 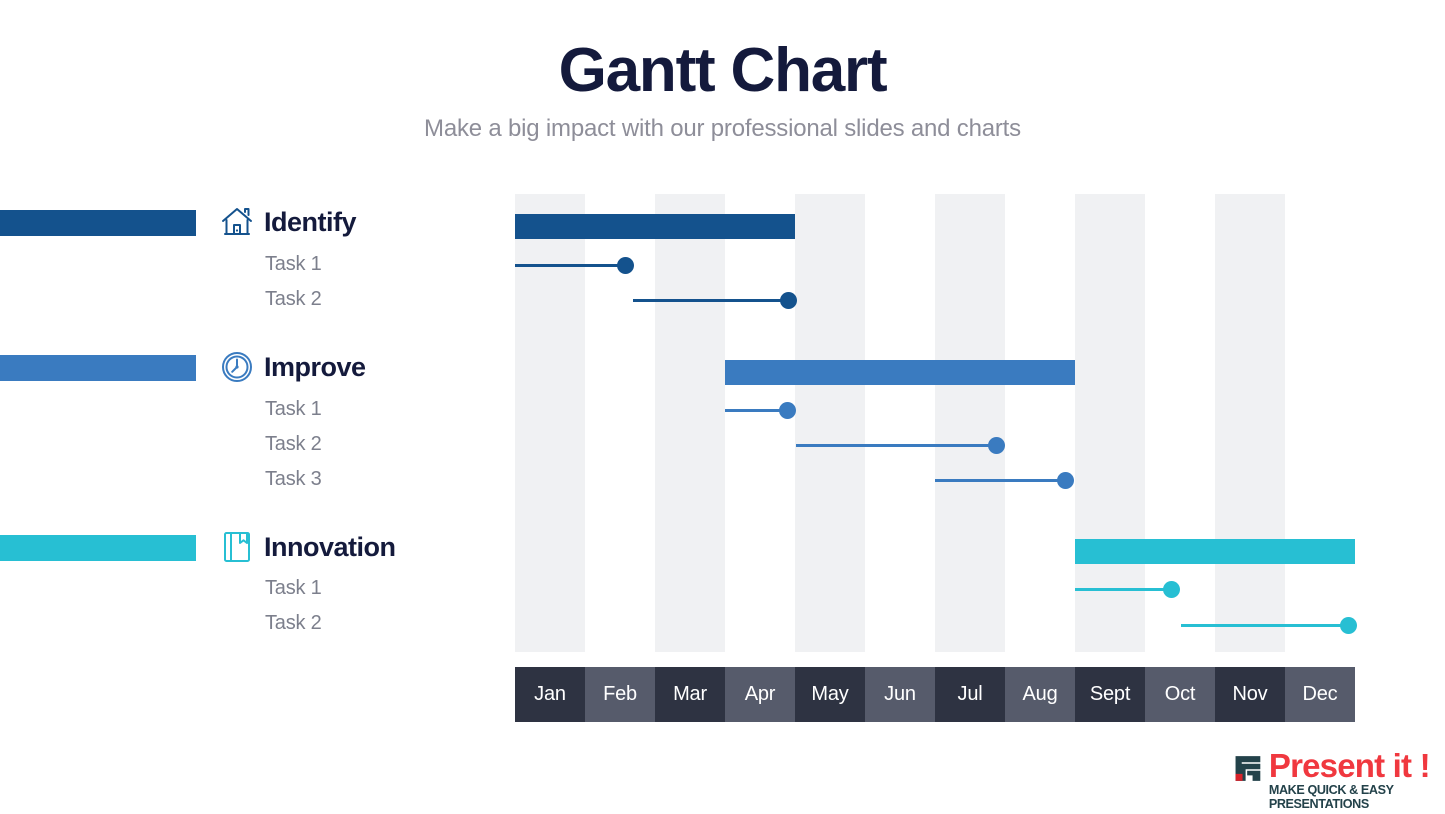 What do you see at coordinates (896, 445) in the screenshot?
I see `gantt-task-line-improve--task-2` at bounding box center [896, 445].